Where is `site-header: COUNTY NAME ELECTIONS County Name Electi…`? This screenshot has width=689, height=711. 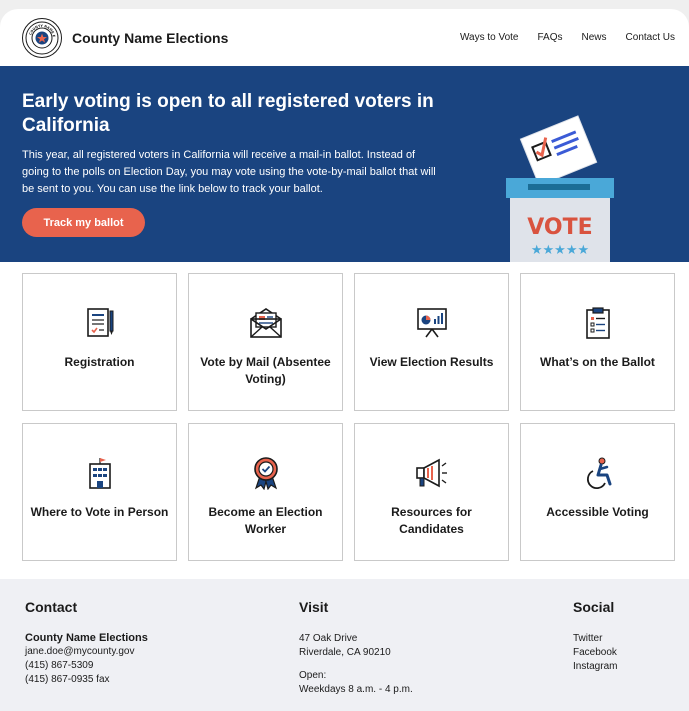
site-header: COUNTY NAME ELECTIONS County Name Electi… is located at coordinates (344, 37).